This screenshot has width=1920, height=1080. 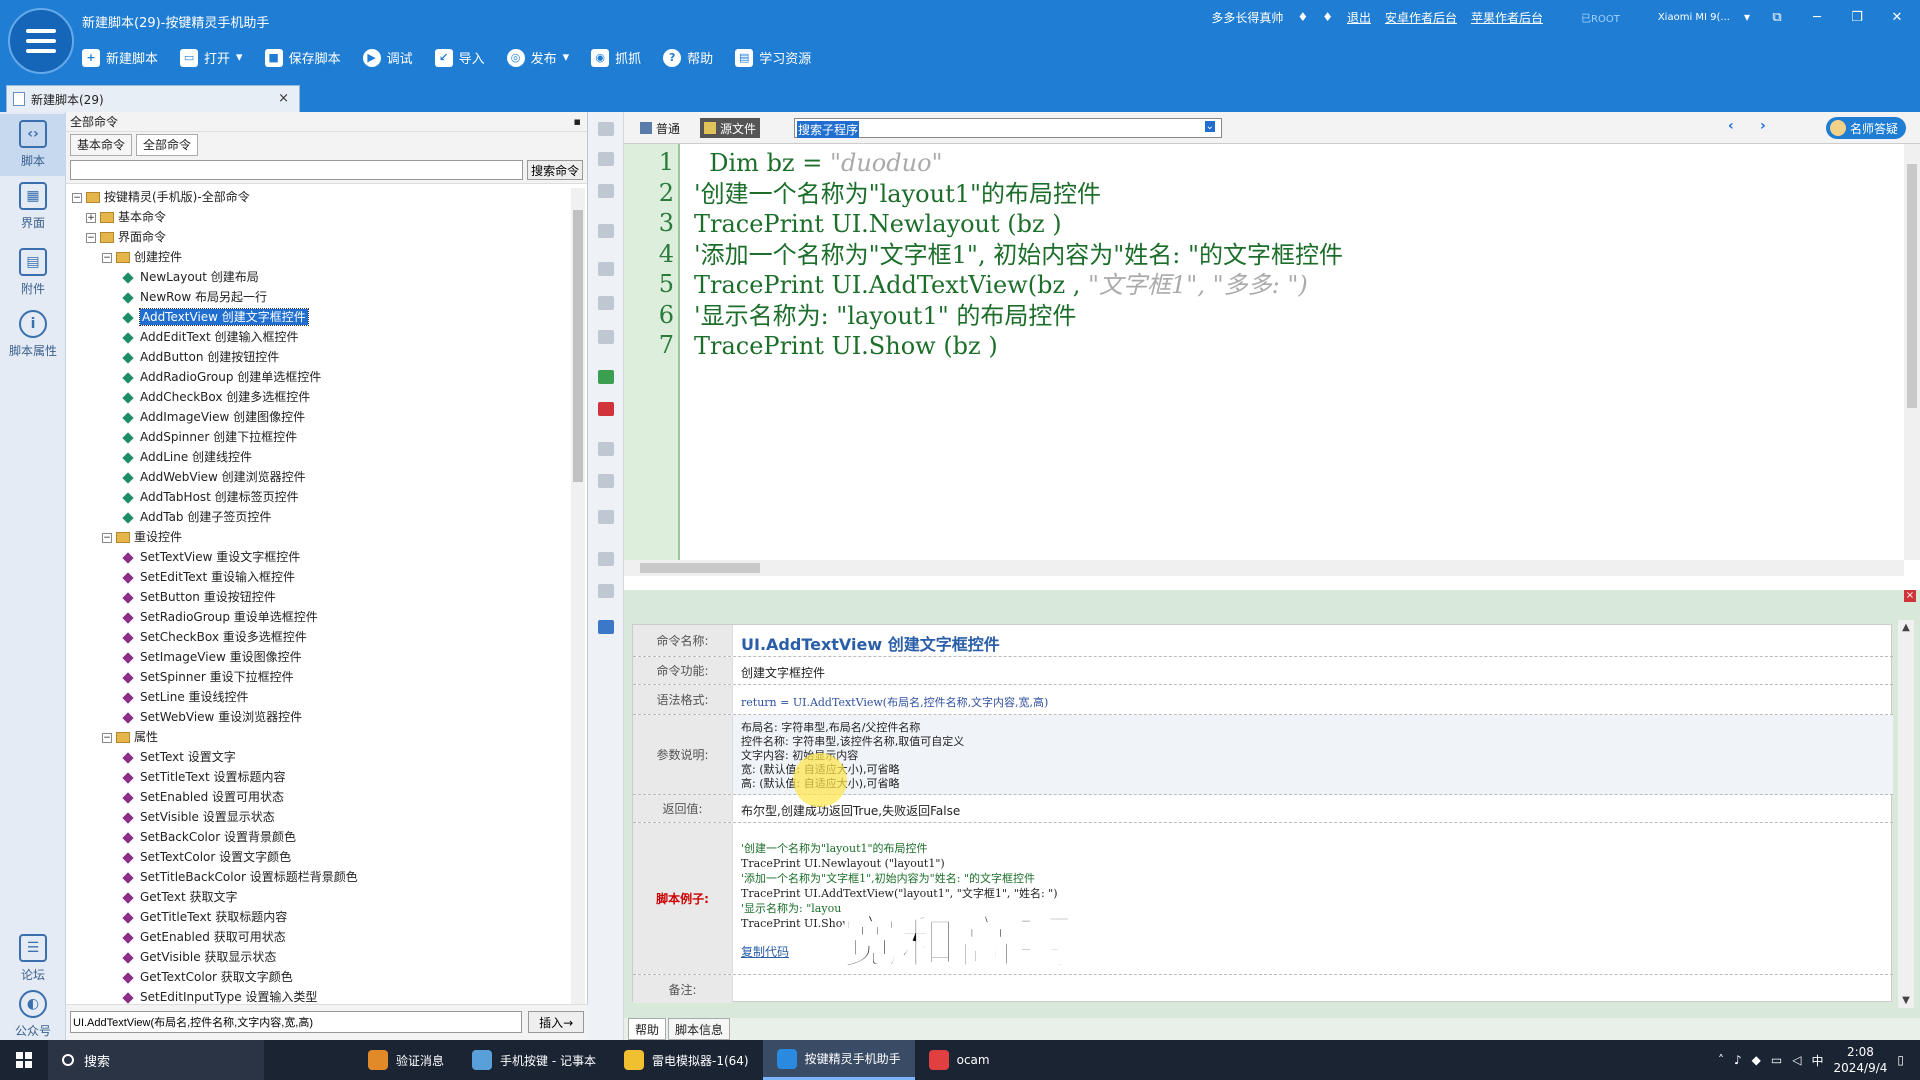 What do you see at coordinates (1906, 1000) in the screenshot?
I see `scroll-down-icon: ▼` at bounding box center [1906, 1000].